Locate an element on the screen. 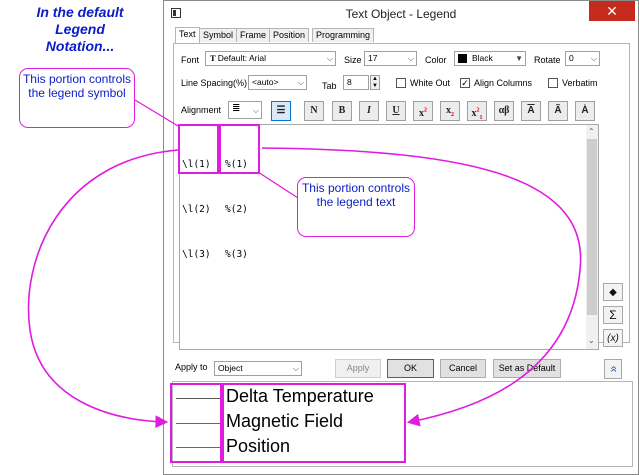 The width and height of the screenshot is (639, 475). greek-button: αβ is located at coordinates (504, 111).